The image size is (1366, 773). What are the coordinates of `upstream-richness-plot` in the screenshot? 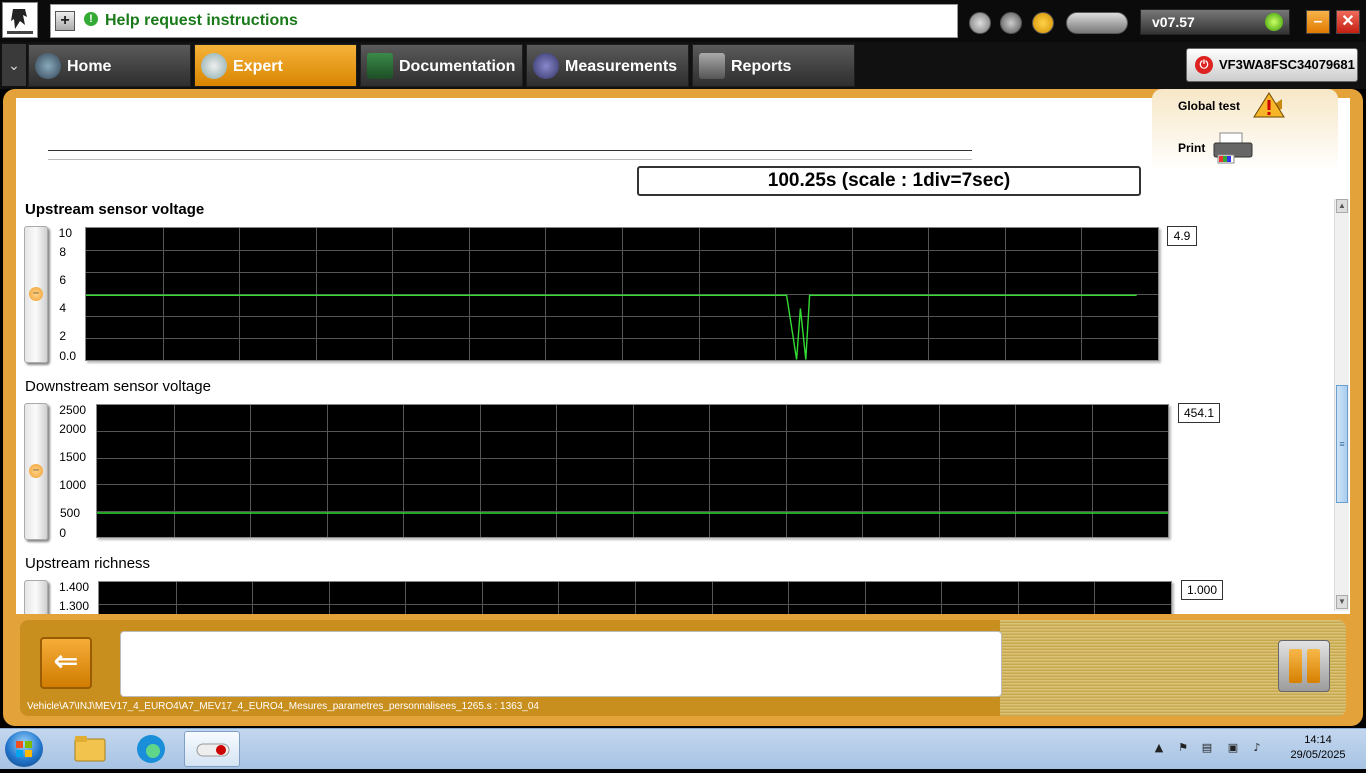 It's located at (635, 597).